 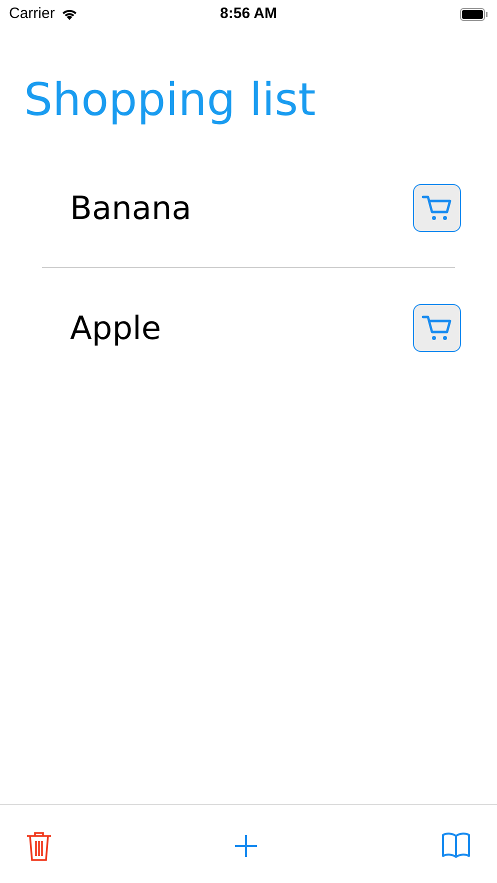 I want to click on plus-icon, so click(x=246, y=846).